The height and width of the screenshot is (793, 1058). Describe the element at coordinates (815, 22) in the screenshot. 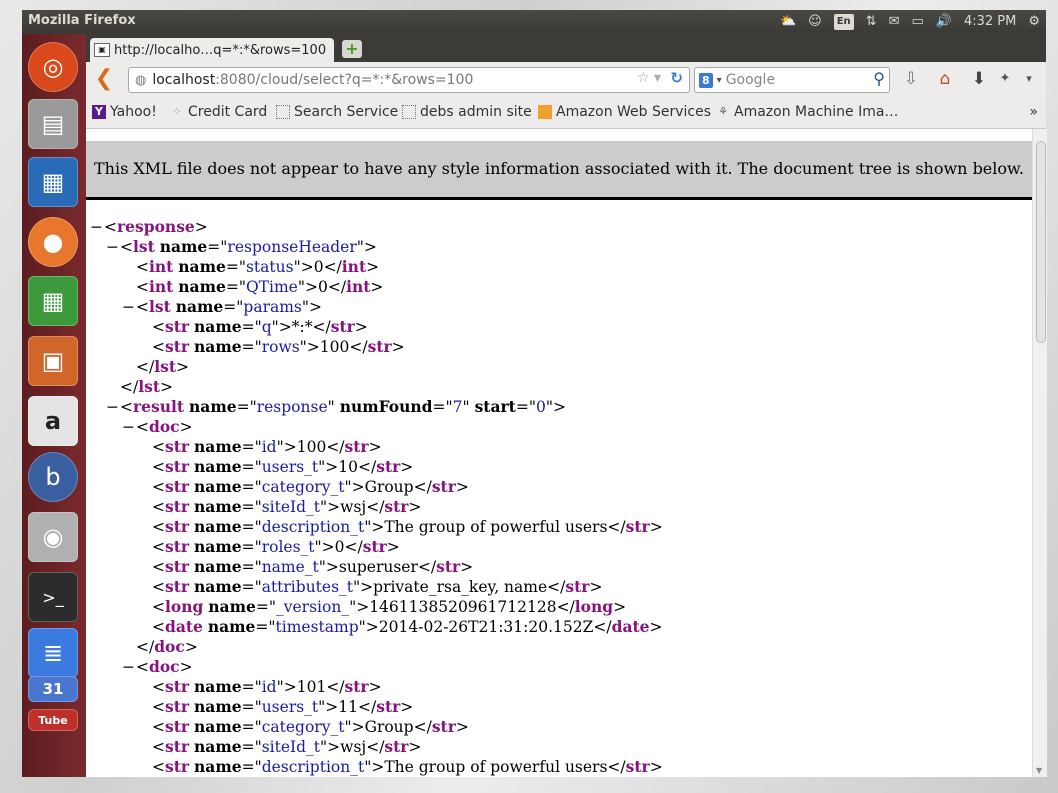

I see `chat-icon: ☺` at that location.